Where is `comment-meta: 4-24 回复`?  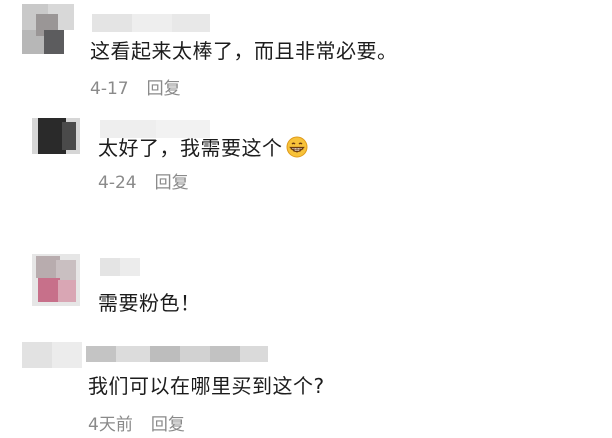 comment-meta: 4-24 回复 is located at coordinates (143, 183).